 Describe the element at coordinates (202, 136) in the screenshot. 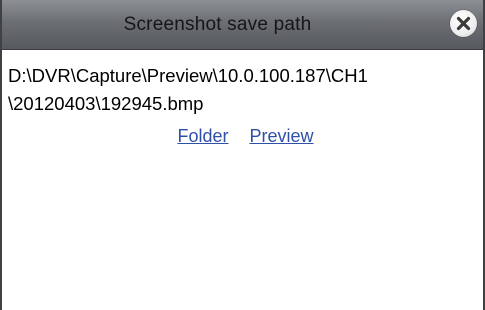

I see `folder-link: Folder` at that location.